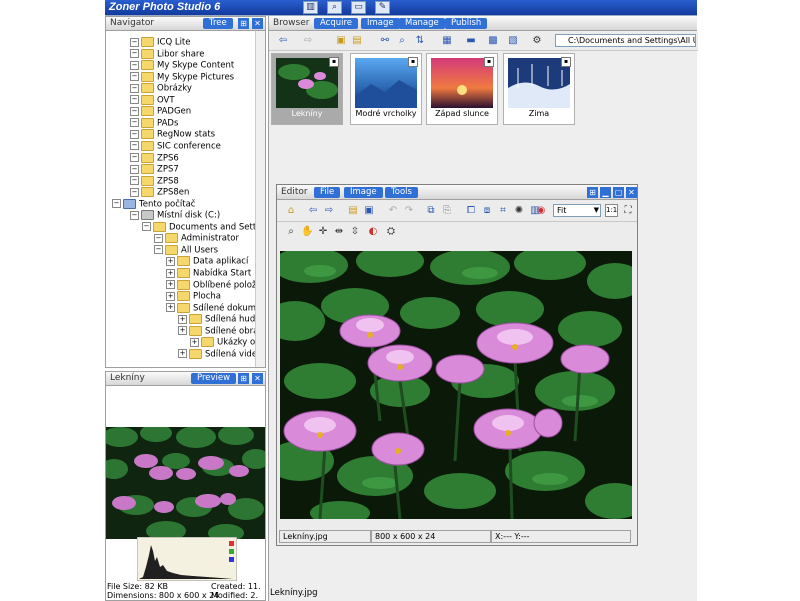  Describe the element at coordinates (154, 169) in the screenshot. I see `tree-item: − ZPS7` at that location.